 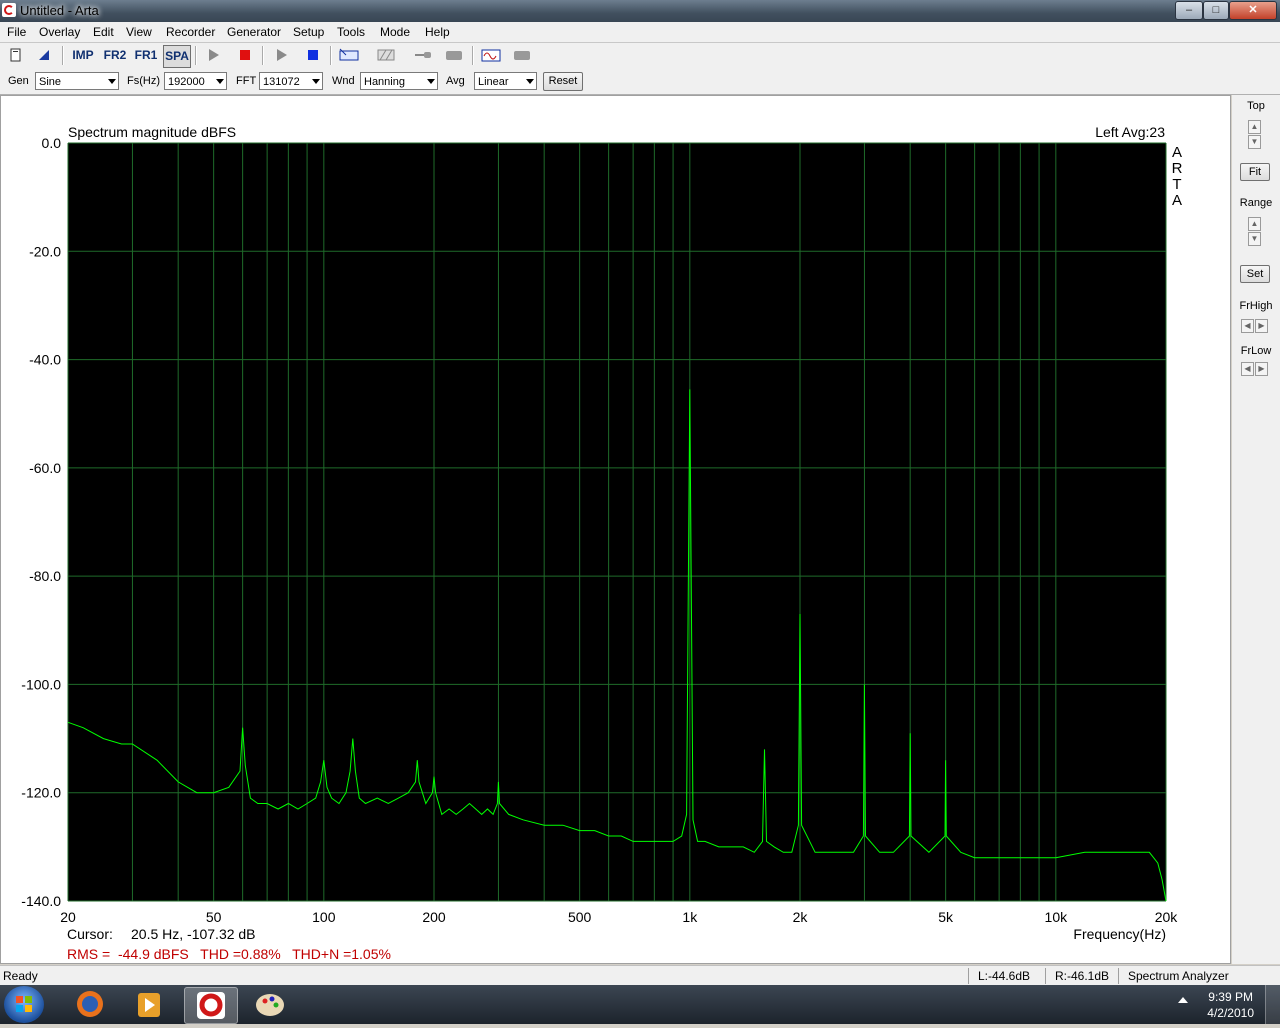 I want to click on menu-recorder: Recorder, so click(x=190, y=32).